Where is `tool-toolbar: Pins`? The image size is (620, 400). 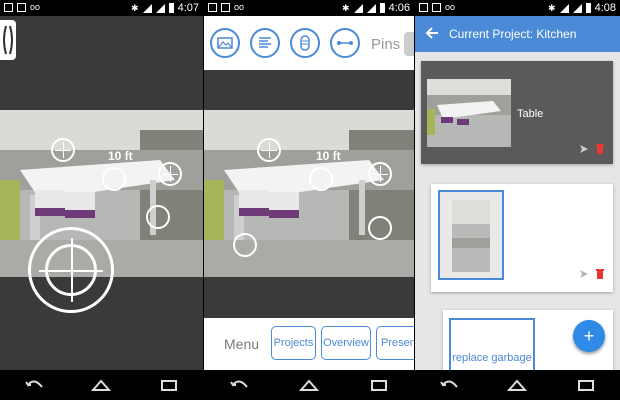 tool-toolbar: Pins is located at coordinates (309, 43).